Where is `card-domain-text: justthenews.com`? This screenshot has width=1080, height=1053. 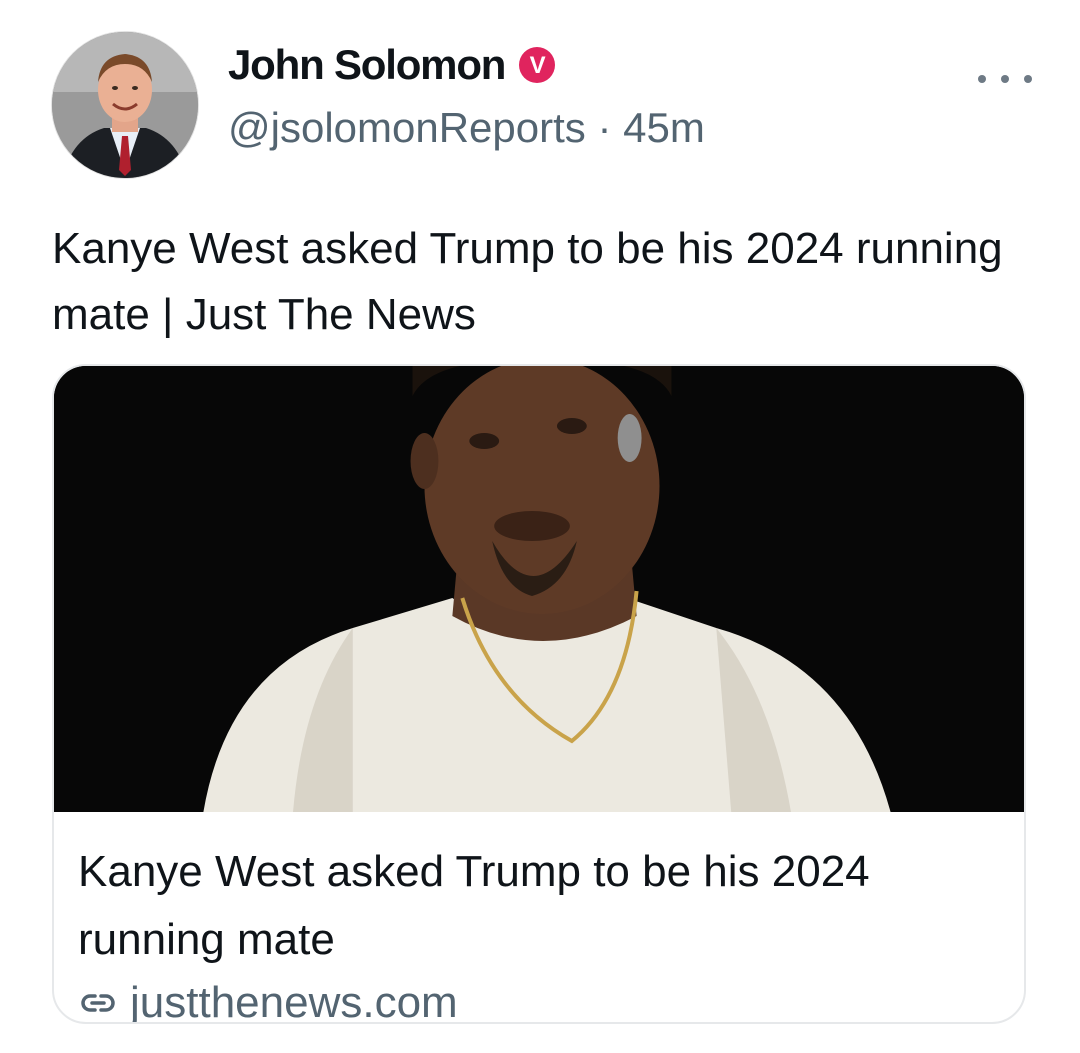
card-domain-text: justthenews.com is located at coordinates (294, 1000).